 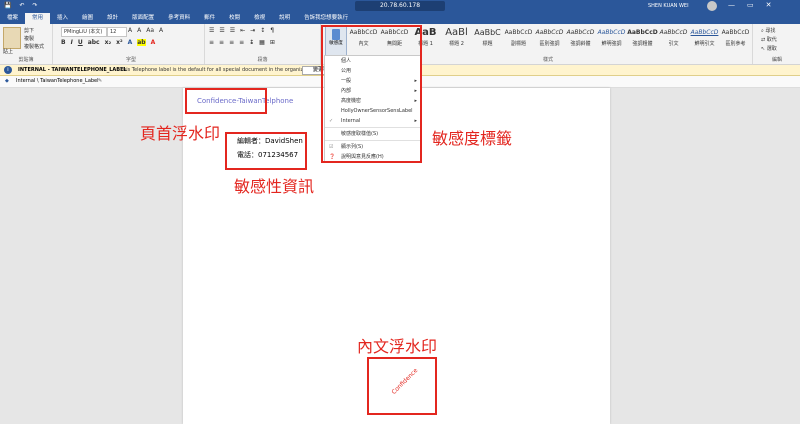 What do you see at coordinates (456, 39) in the screenshot?
I see `style-heading2: AaBl 標題 2` at bounding box center [456, 39].